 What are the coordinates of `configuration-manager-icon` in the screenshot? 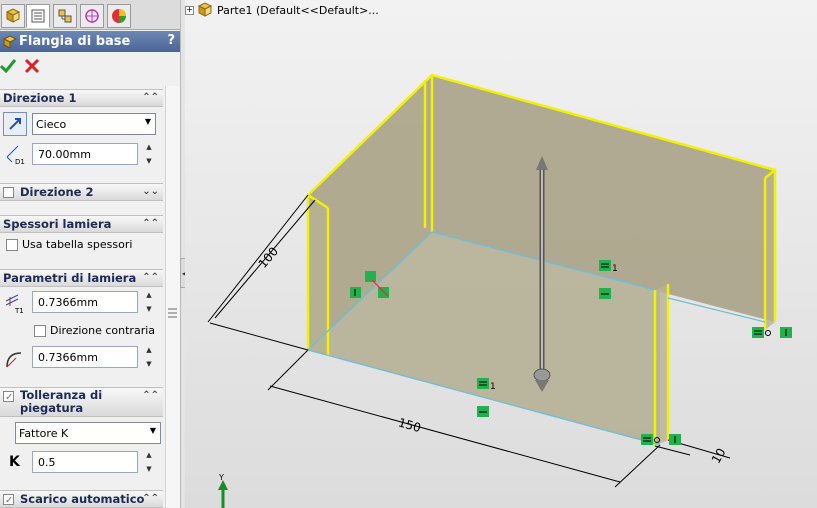 It's located at (65, 16).